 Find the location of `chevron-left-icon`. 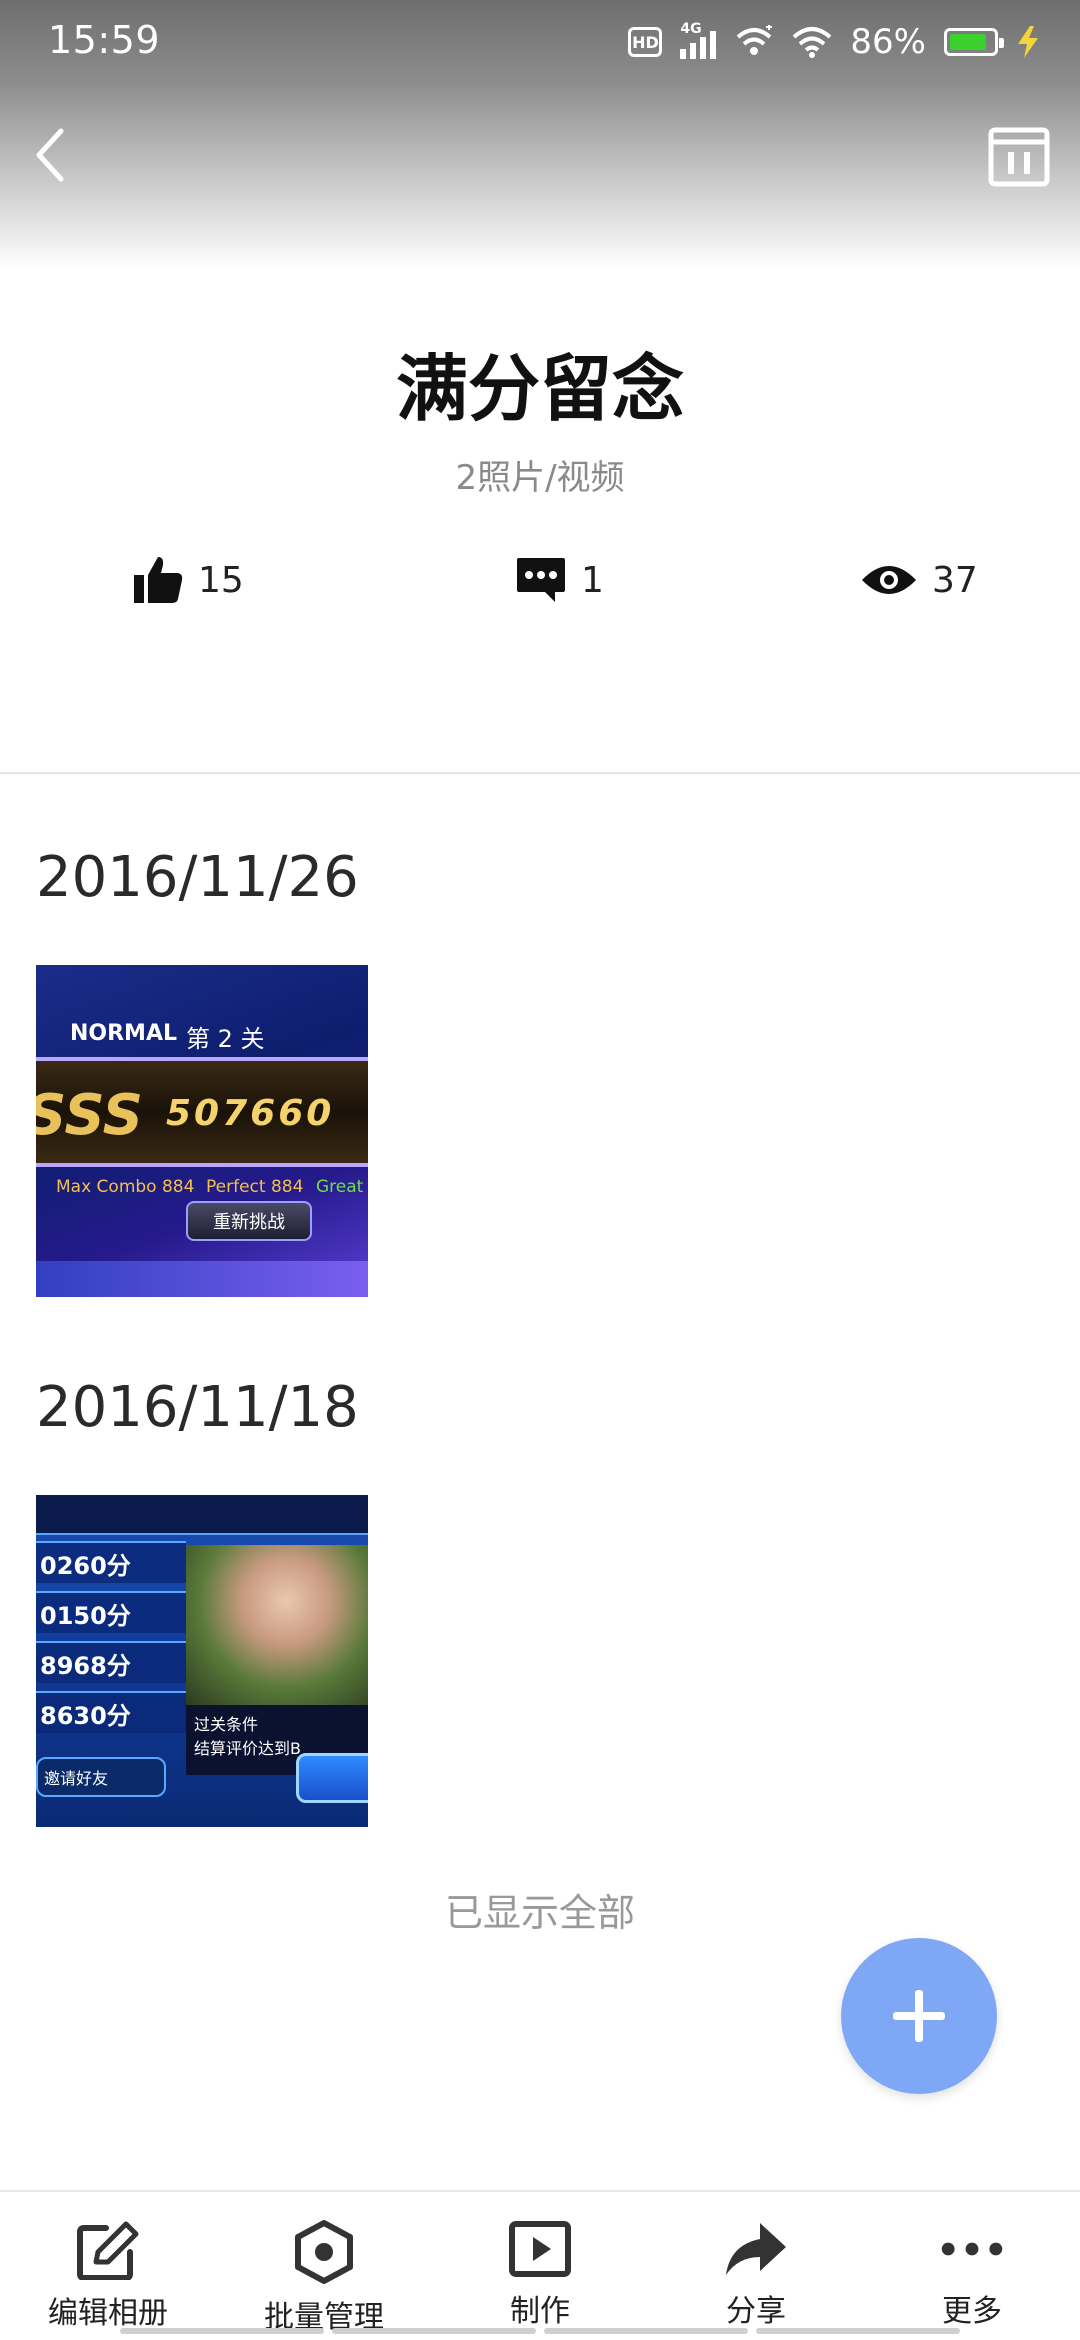

chevron-left-icon is located at coordinates (50, 155).